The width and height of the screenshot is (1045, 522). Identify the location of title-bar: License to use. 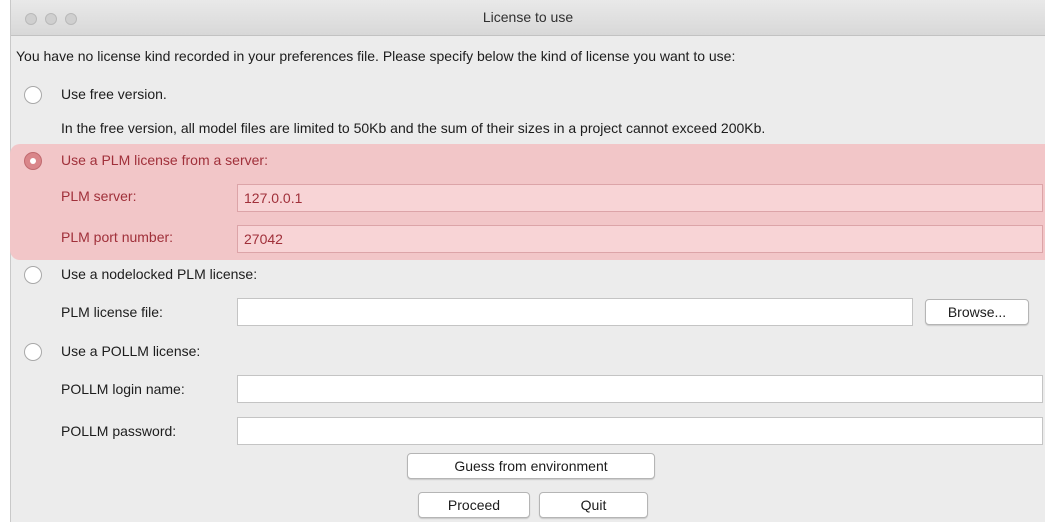
(528, 18).